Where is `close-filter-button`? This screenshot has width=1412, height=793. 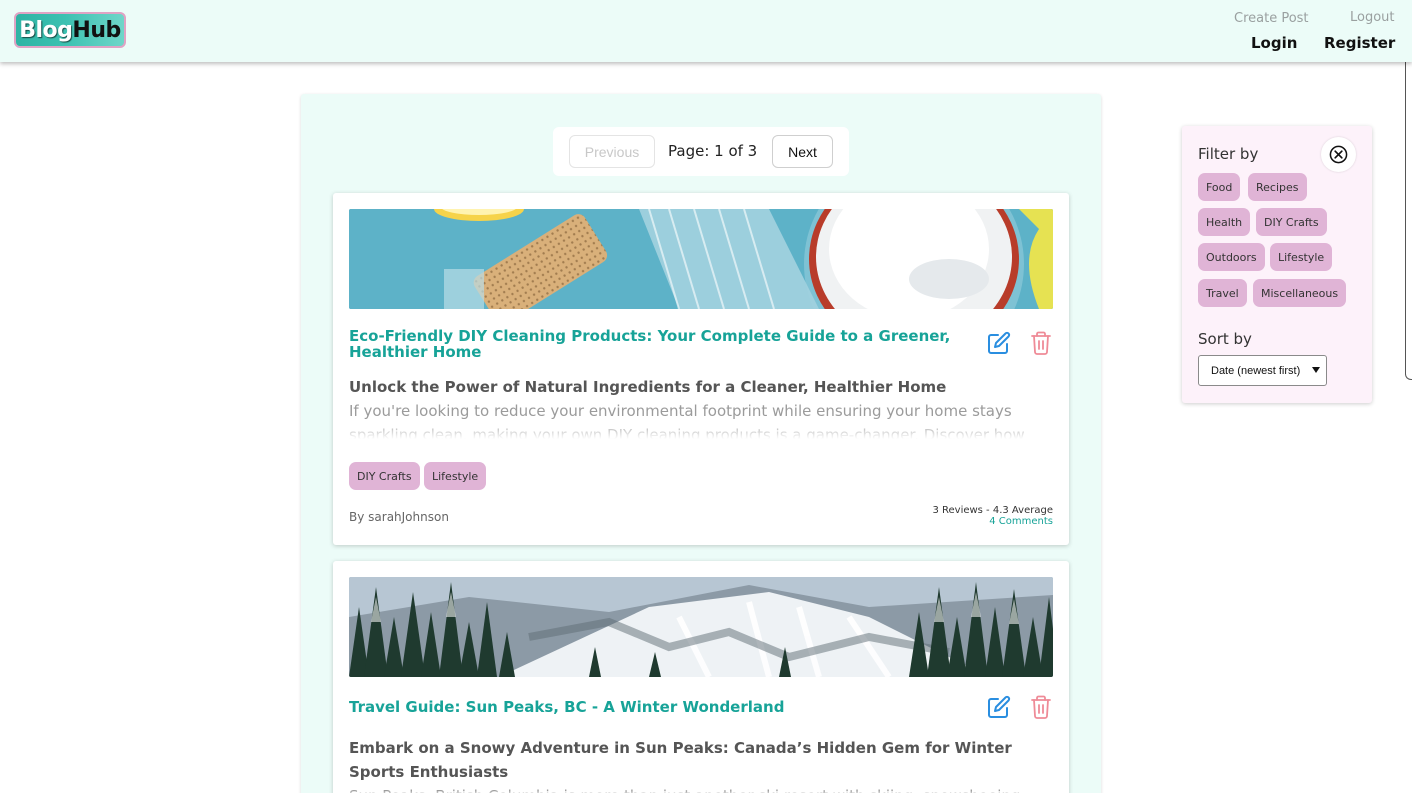 close-filter-button is located at coordinates (1338, 154).